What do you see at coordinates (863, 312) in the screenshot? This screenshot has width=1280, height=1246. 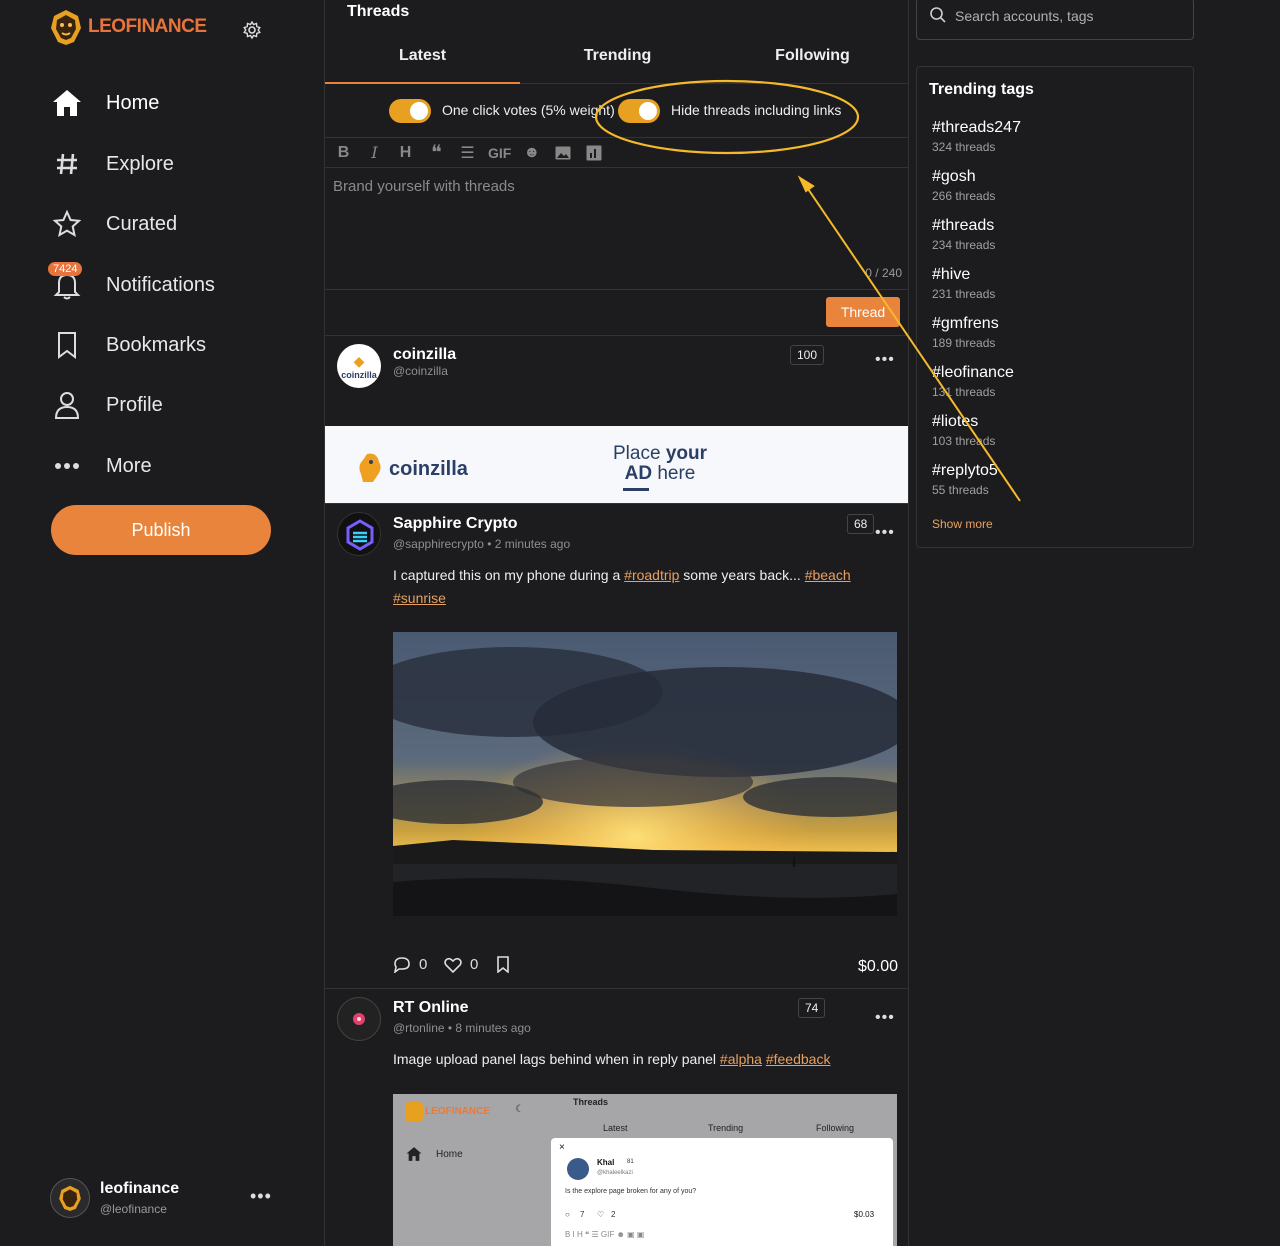 I see `thread-submit-button: Thread` at bounding box center [863, 312].